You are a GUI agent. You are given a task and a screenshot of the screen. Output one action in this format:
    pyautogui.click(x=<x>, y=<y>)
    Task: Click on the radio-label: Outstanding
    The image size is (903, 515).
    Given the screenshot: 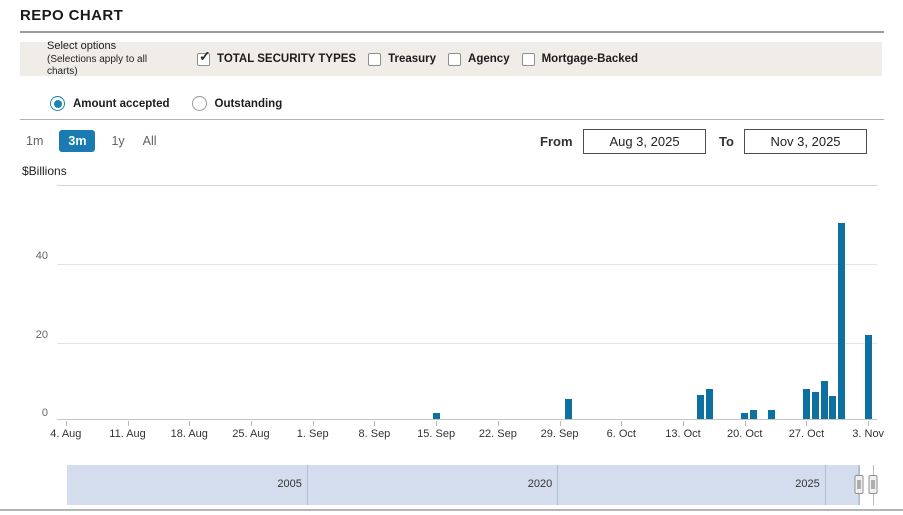 What is the action you would take?
    pyautogui.click(x=248, y=103)
    